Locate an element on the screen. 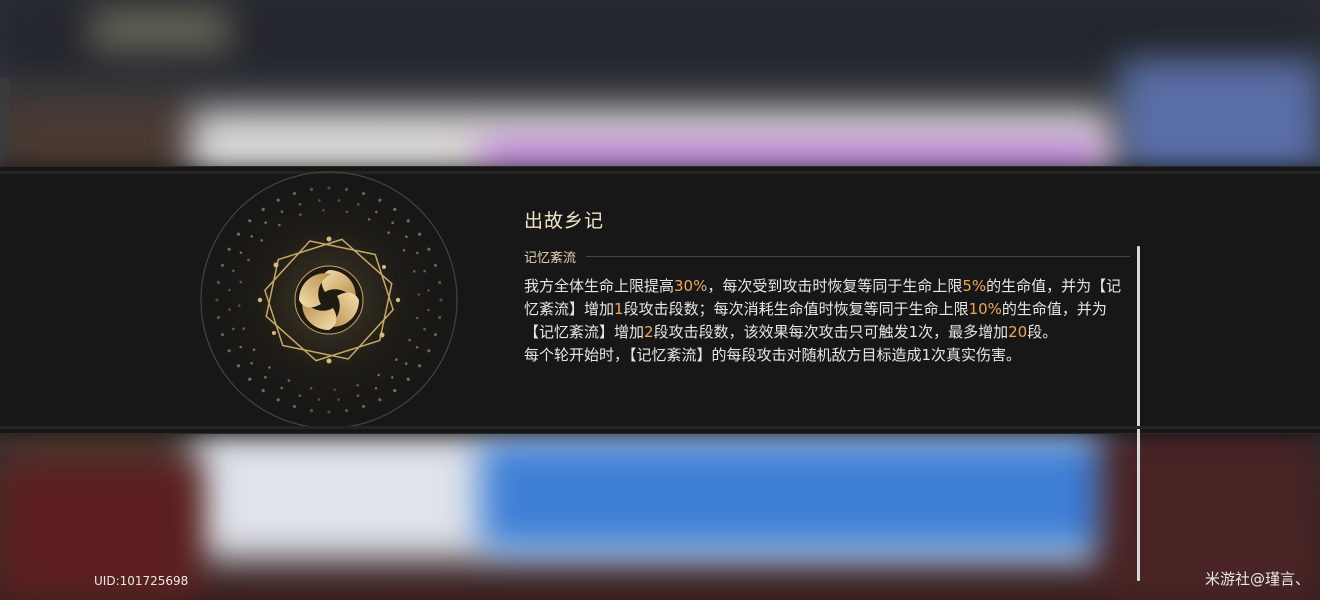 Image resolution: width=1320 pixels, height=600 pixels. highlight-value: 5% is located at coordinates (974, 286).